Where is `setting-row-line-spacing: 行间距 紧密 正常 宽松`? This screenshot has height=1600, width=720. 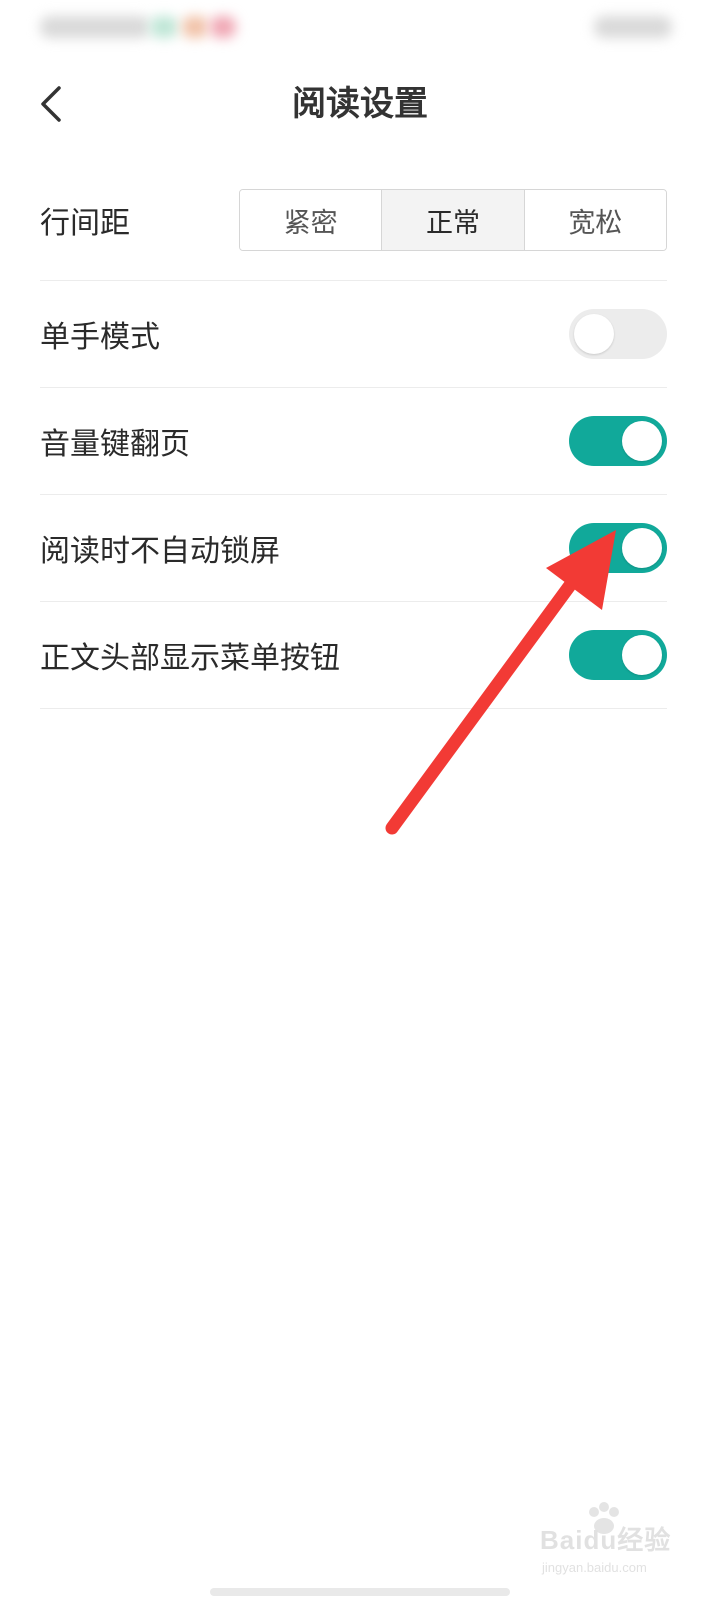
setting-row-line-spacing: 行间距 紧密 正常 宽松 is located at coordinates (353, 220).